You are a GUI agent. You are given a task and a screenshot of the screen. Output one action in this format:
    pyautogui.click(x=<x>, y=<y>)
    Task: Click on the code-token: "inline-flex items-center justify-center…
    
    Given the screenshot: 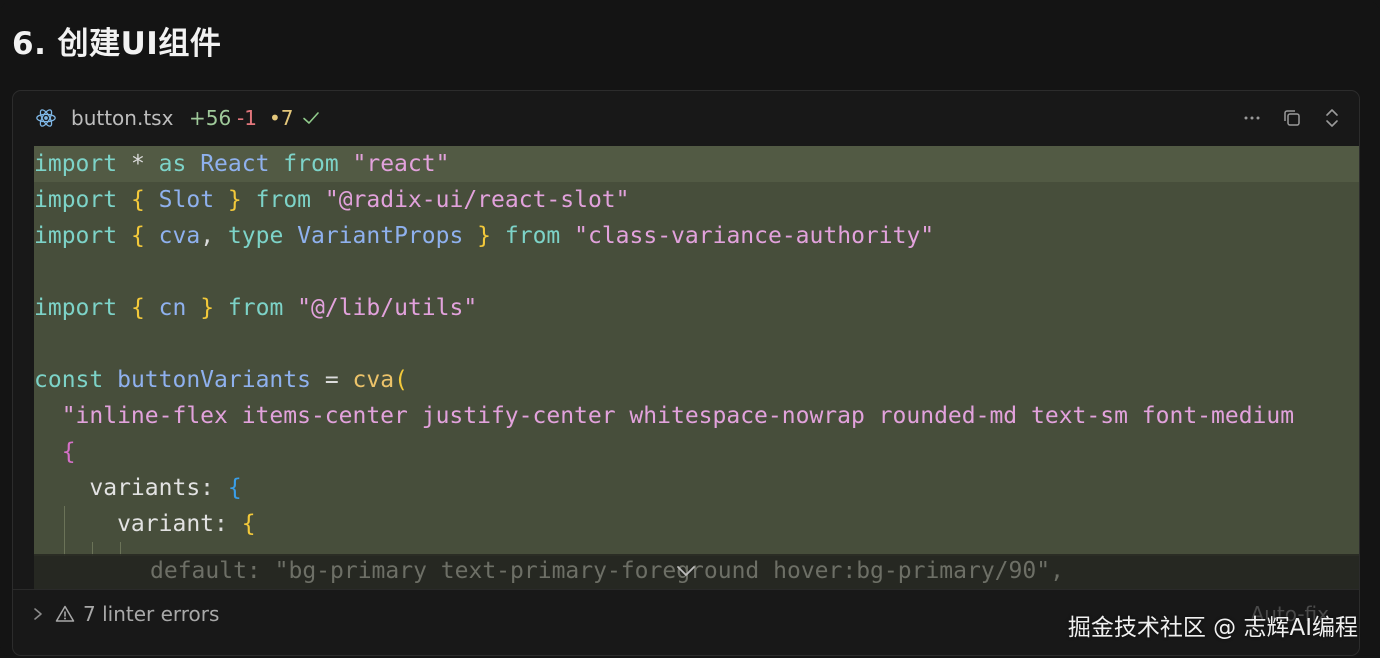 What is the action you would take?
    pyautogui.click(x=664, y=416)
    